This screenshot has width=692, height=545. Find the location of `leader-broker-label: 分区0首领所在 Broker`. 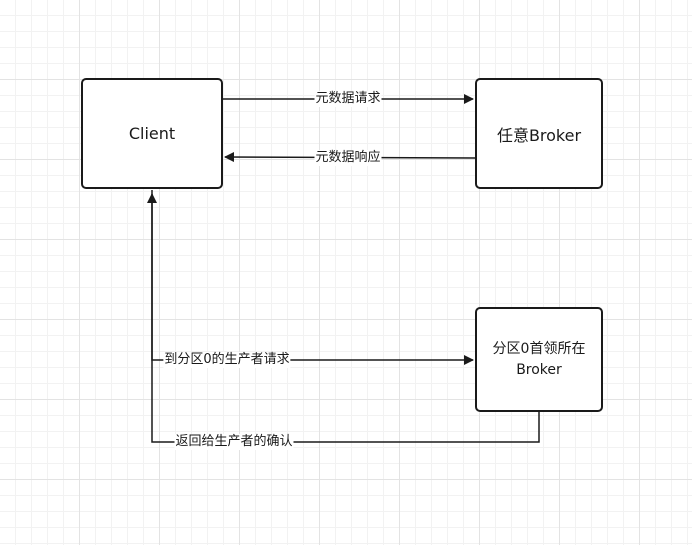

leader-broker-label: 分区0首领所在 Broker is located at coordinates (539, 359).